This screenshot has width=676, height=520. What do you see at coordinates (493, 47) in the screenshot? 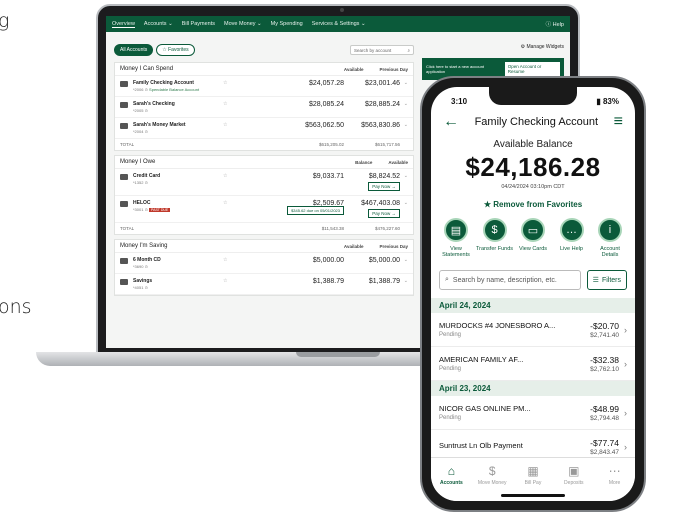
I see `manage-widgets-link: ⚙ Manage Widgets` at bounding box center [493, 47].